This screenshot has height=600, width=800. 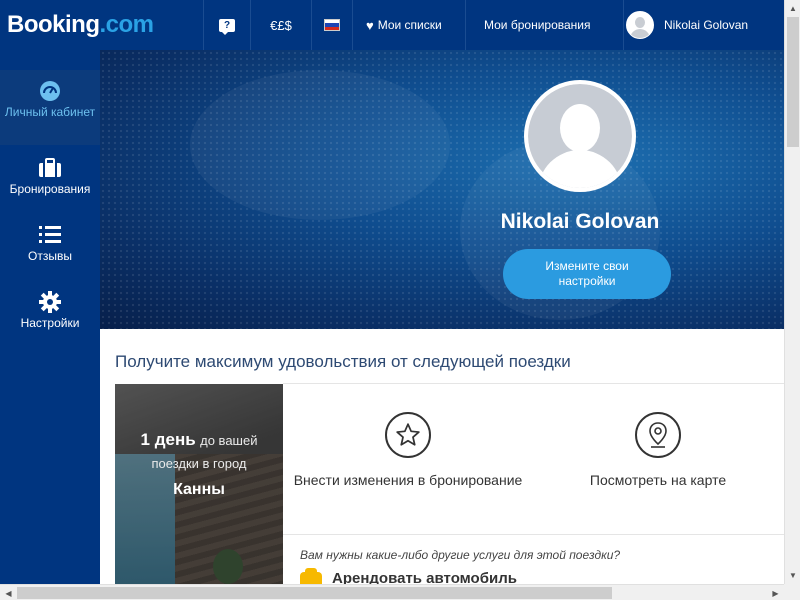 I want to click on suitcase-icon, so click(x=50, y=168).